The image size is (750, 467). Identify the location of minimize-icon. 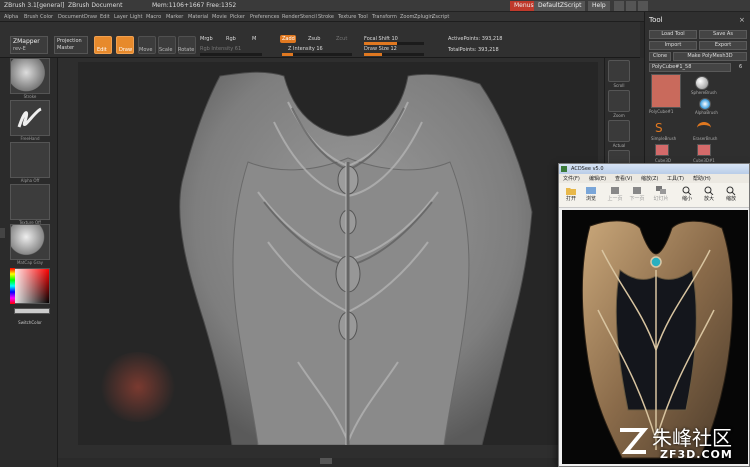
(619, 6).